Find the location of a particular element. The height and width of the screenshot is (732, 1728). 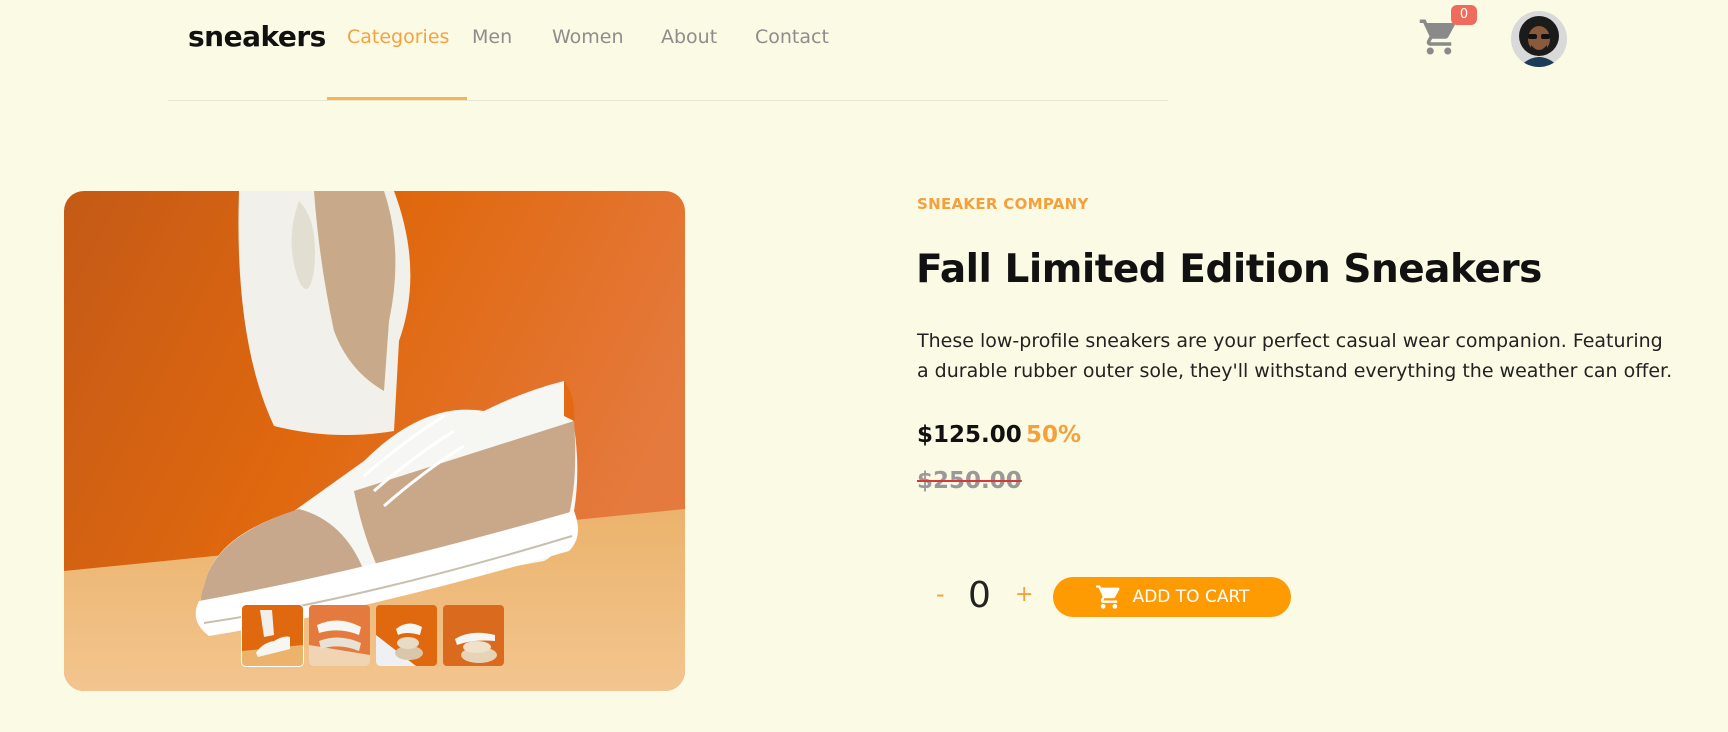

product-title: Fall Limited Edition Sneakers is located at coordinates (1229, 269).